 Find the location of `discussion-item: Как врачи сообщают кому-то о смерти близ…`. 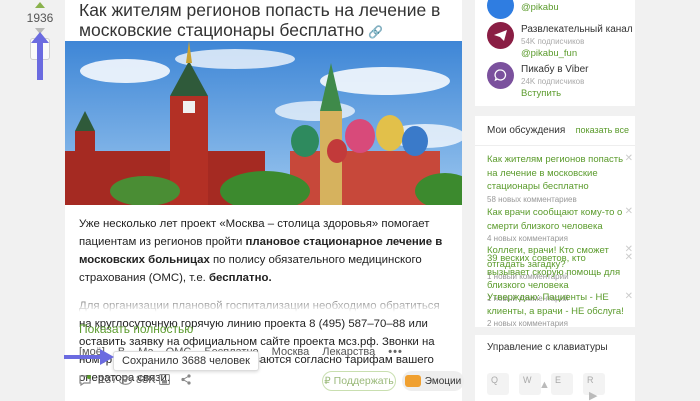

discussion-item: Как врачи сообщают кому-то о смерти близ… is located at coordinates (560, 224).